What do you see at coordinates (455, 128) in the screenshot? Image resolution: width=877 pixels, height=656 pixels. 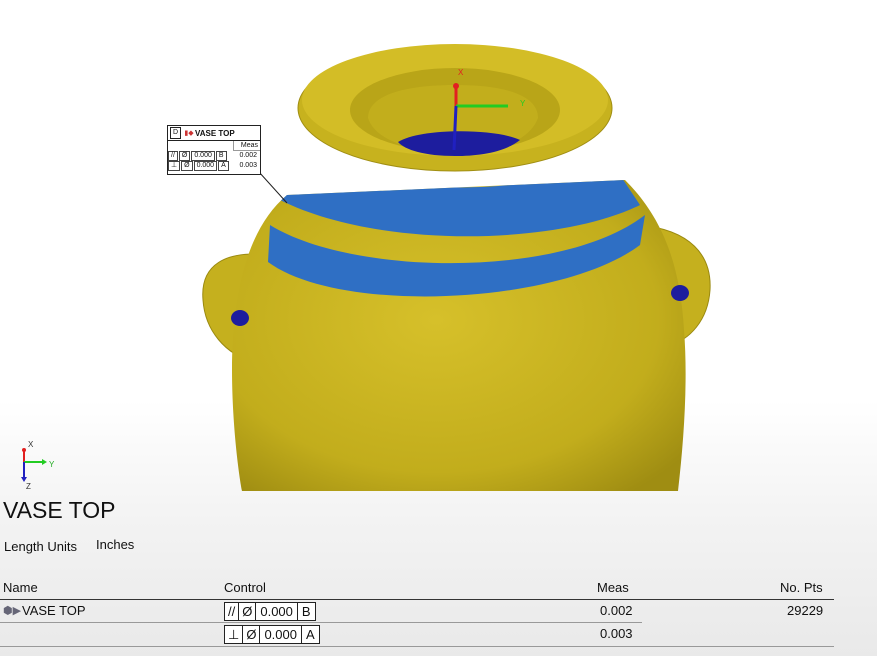 I see `origin-z-axis` at bounding box center [455, 128].